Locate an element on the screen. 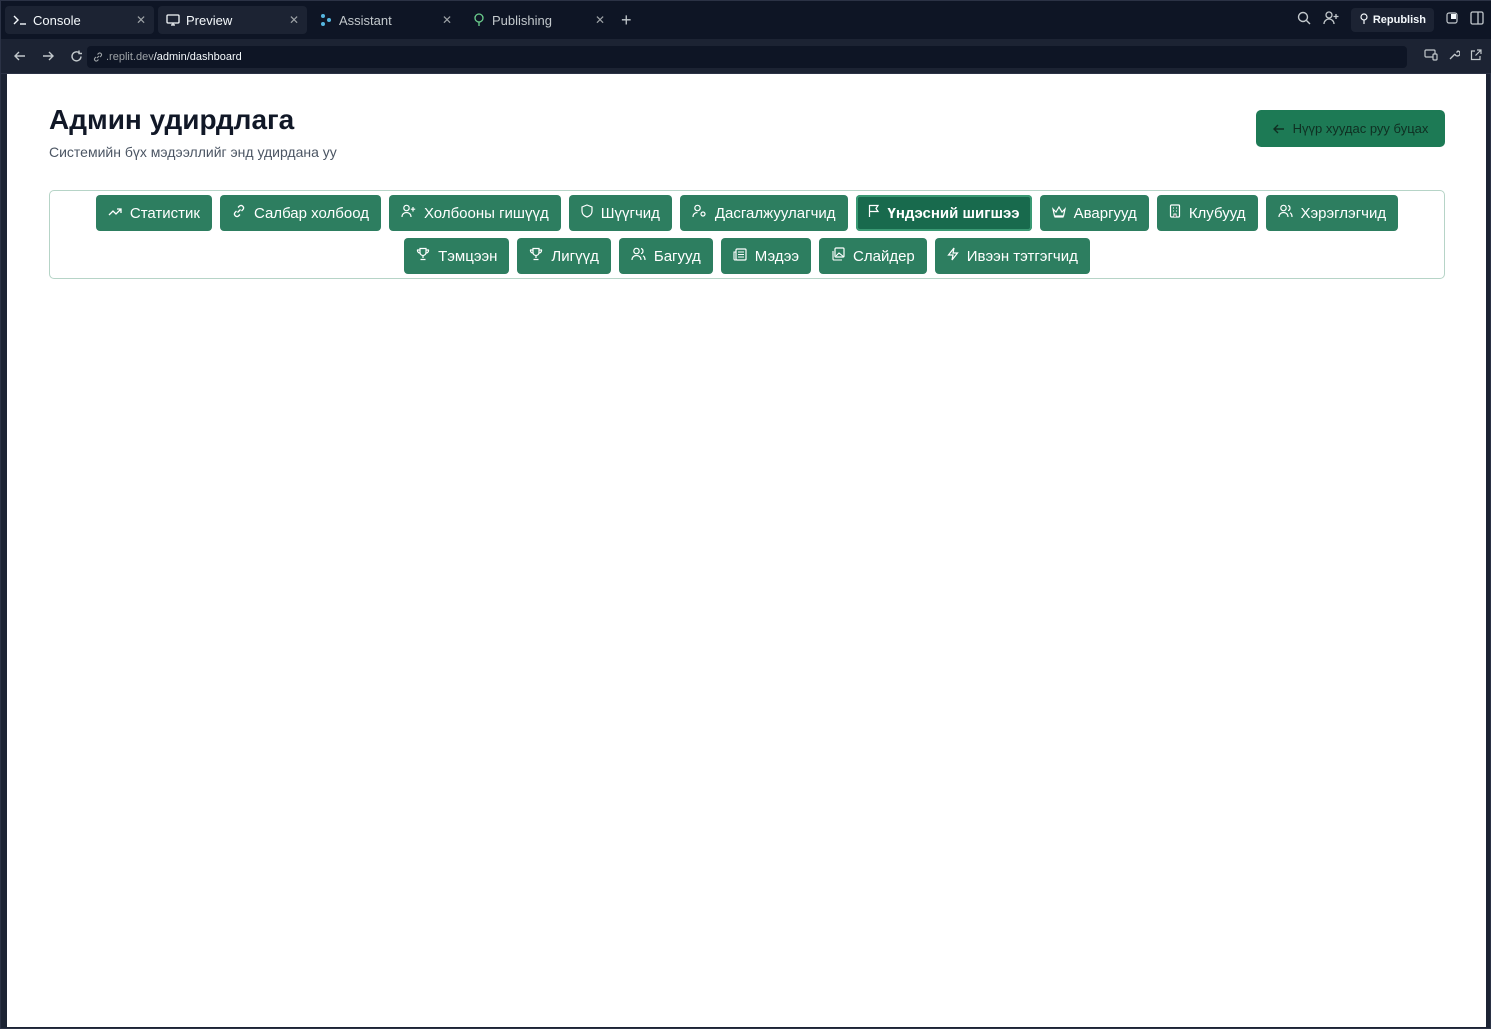 The image size is (1491, 1029). nav-label: Мэдээ is located at coordinates (777, 256).